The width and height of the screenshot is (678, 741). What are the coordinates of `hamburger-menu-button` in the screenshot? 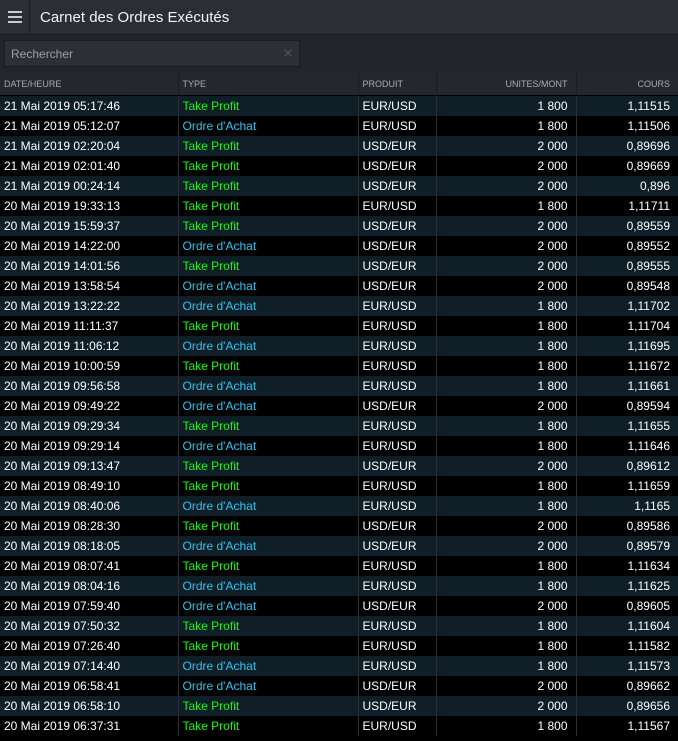 It's located at (15, 17).